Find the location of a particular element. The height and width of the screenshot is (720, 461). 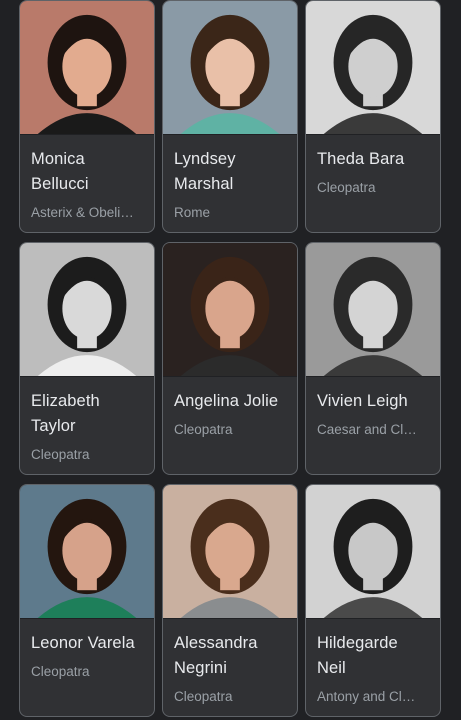

card-subtitle: Rome is located at coordinates (192, 212).